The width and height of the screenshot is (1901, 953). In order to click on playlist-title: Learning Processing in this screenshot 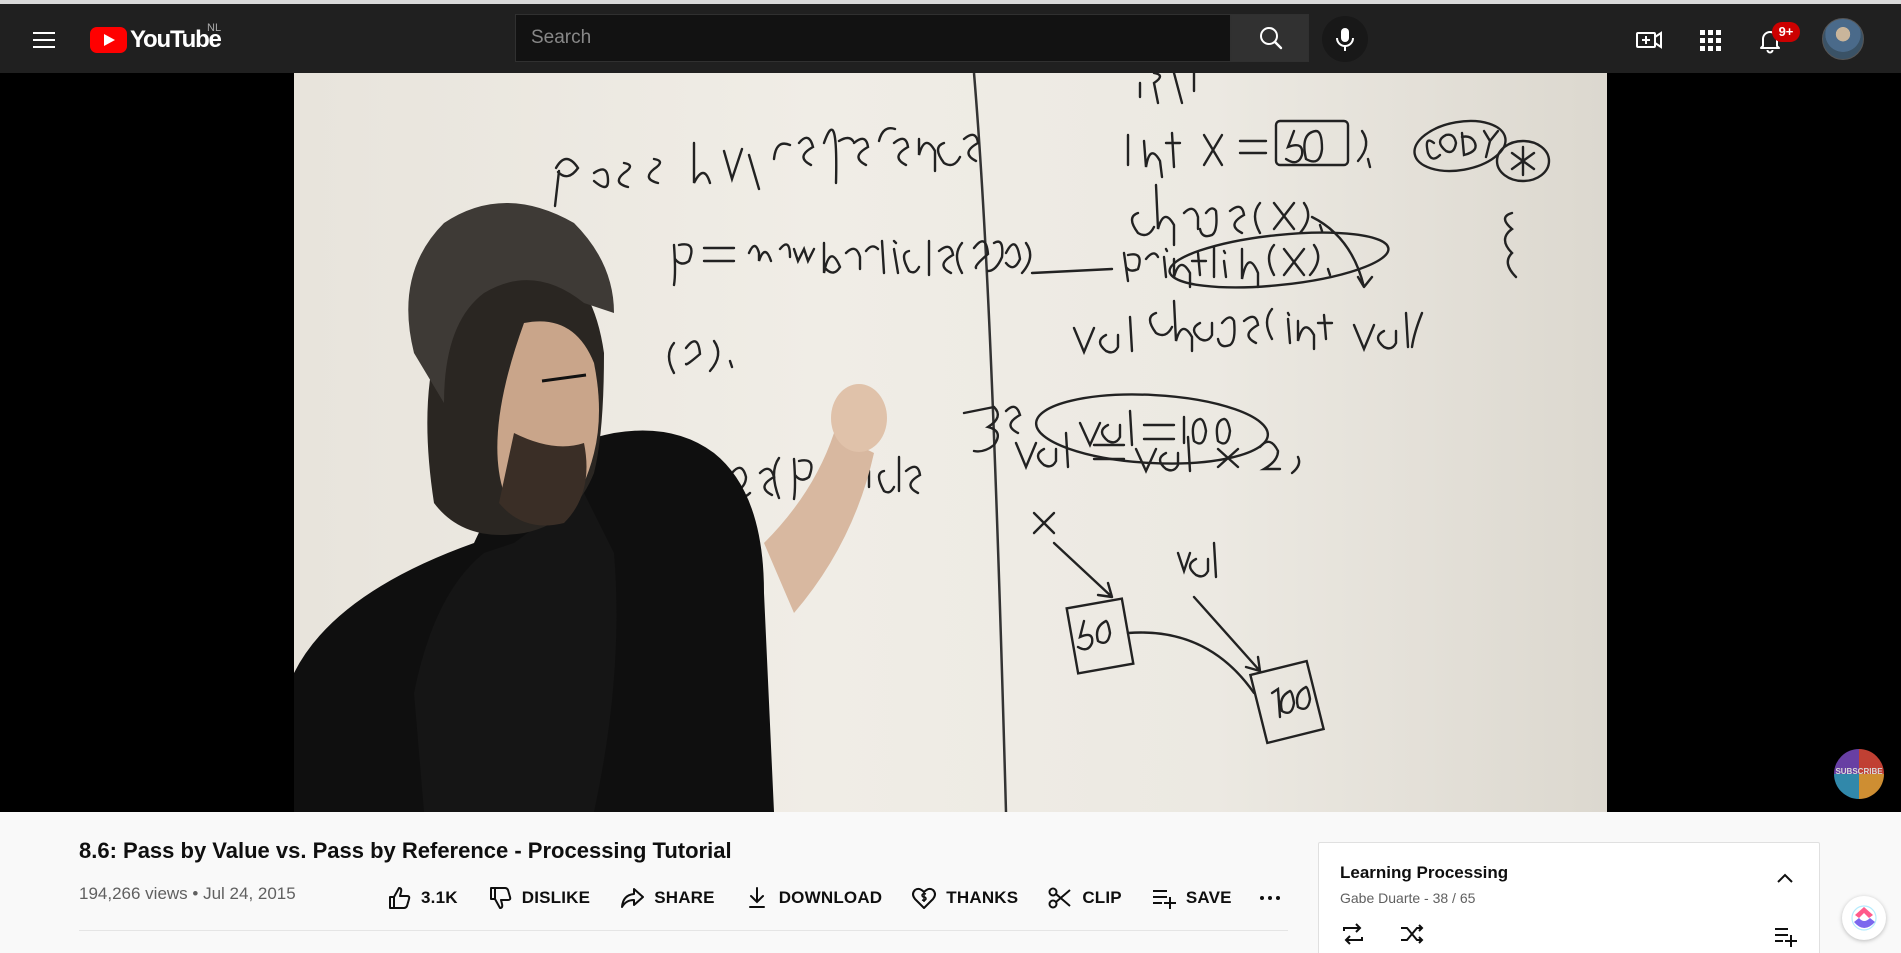, I will do `click(1424, 873)`.